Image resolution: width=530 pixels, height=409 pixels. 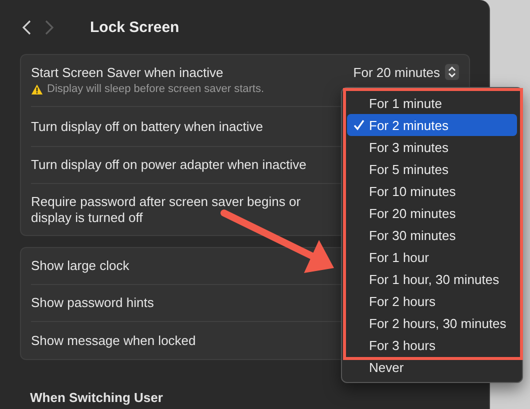 What do you see at coordinates (169, 165) in the screenshot?
I see `setting-label: Turn display off on power adapter when inactive` at bounding box center [169, 165].